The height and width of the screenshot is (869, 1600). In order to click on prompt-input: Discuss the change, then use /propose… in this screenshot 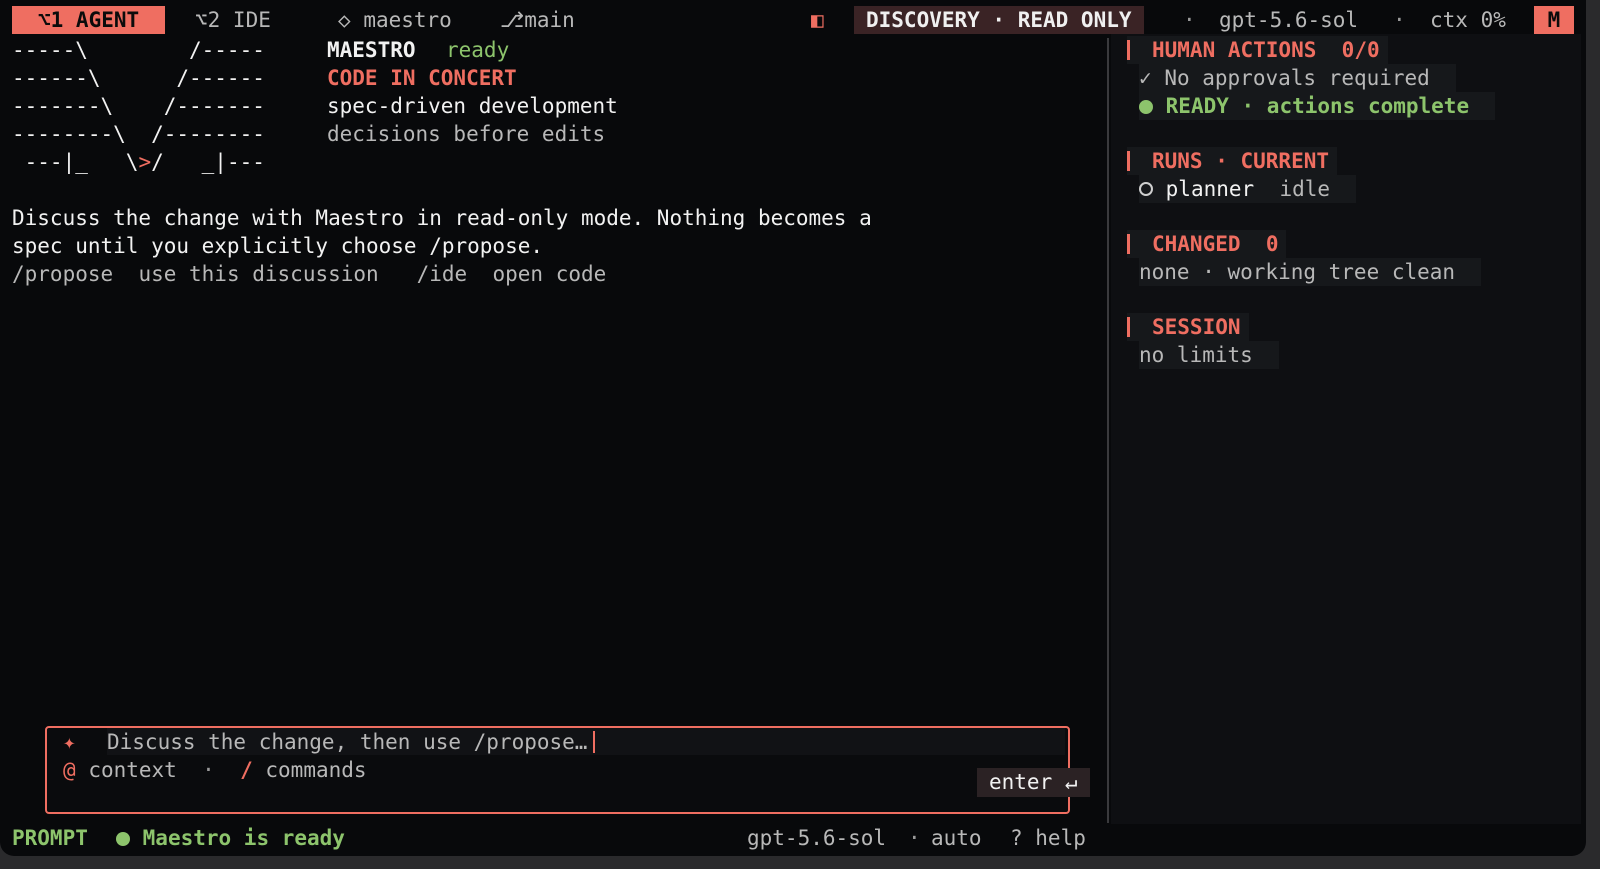, I will do `click(586, 741)`.